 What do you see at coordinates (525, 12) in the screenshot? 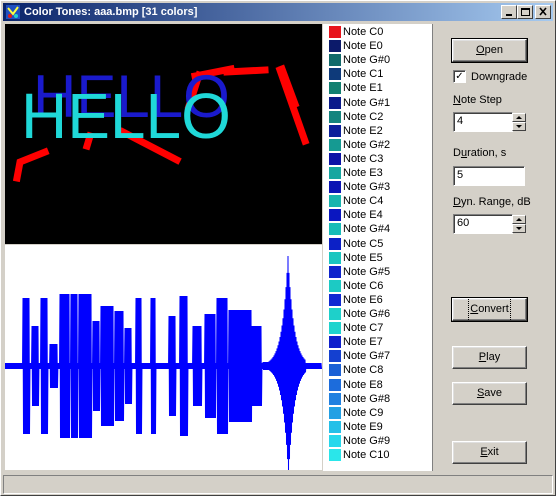
I see `maximize-button` at bounding box center [525, 12].